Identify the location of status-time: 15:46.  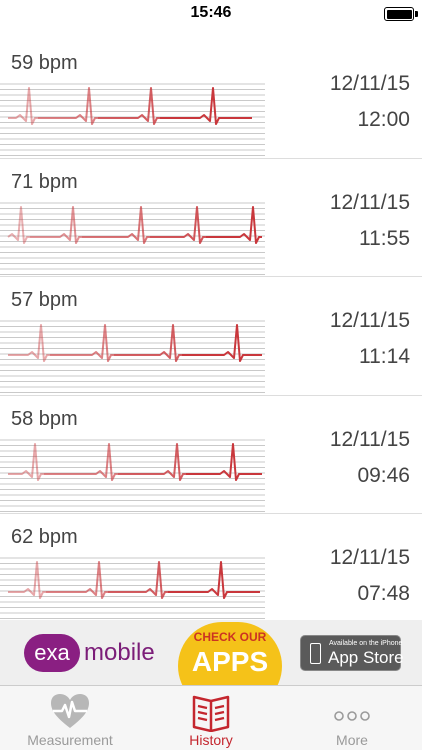
(211, 12).